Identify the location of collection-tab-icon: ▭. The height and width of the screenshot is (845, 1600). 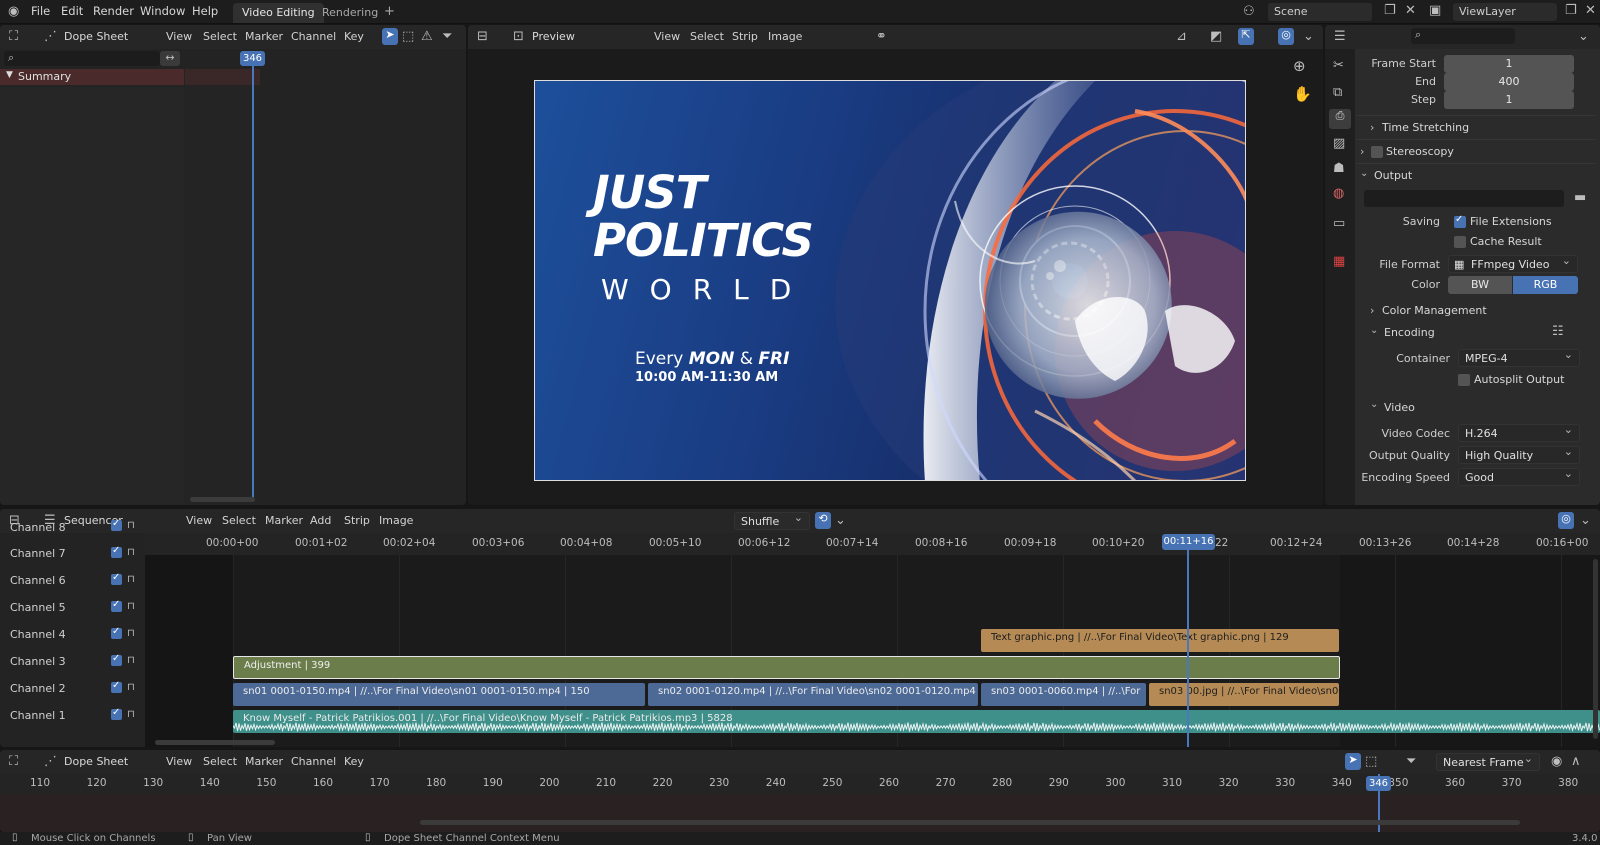
(1339, 224).